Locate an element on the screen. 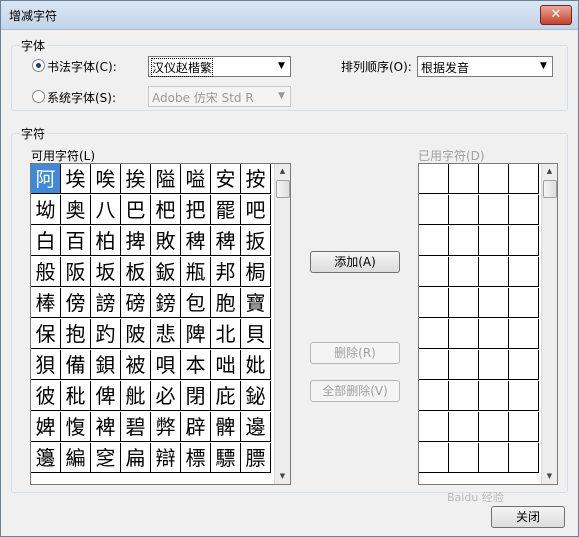 The height and width of the screenshot is (537, 579). char-cell: 狽 is located at coordinates (46, 365).